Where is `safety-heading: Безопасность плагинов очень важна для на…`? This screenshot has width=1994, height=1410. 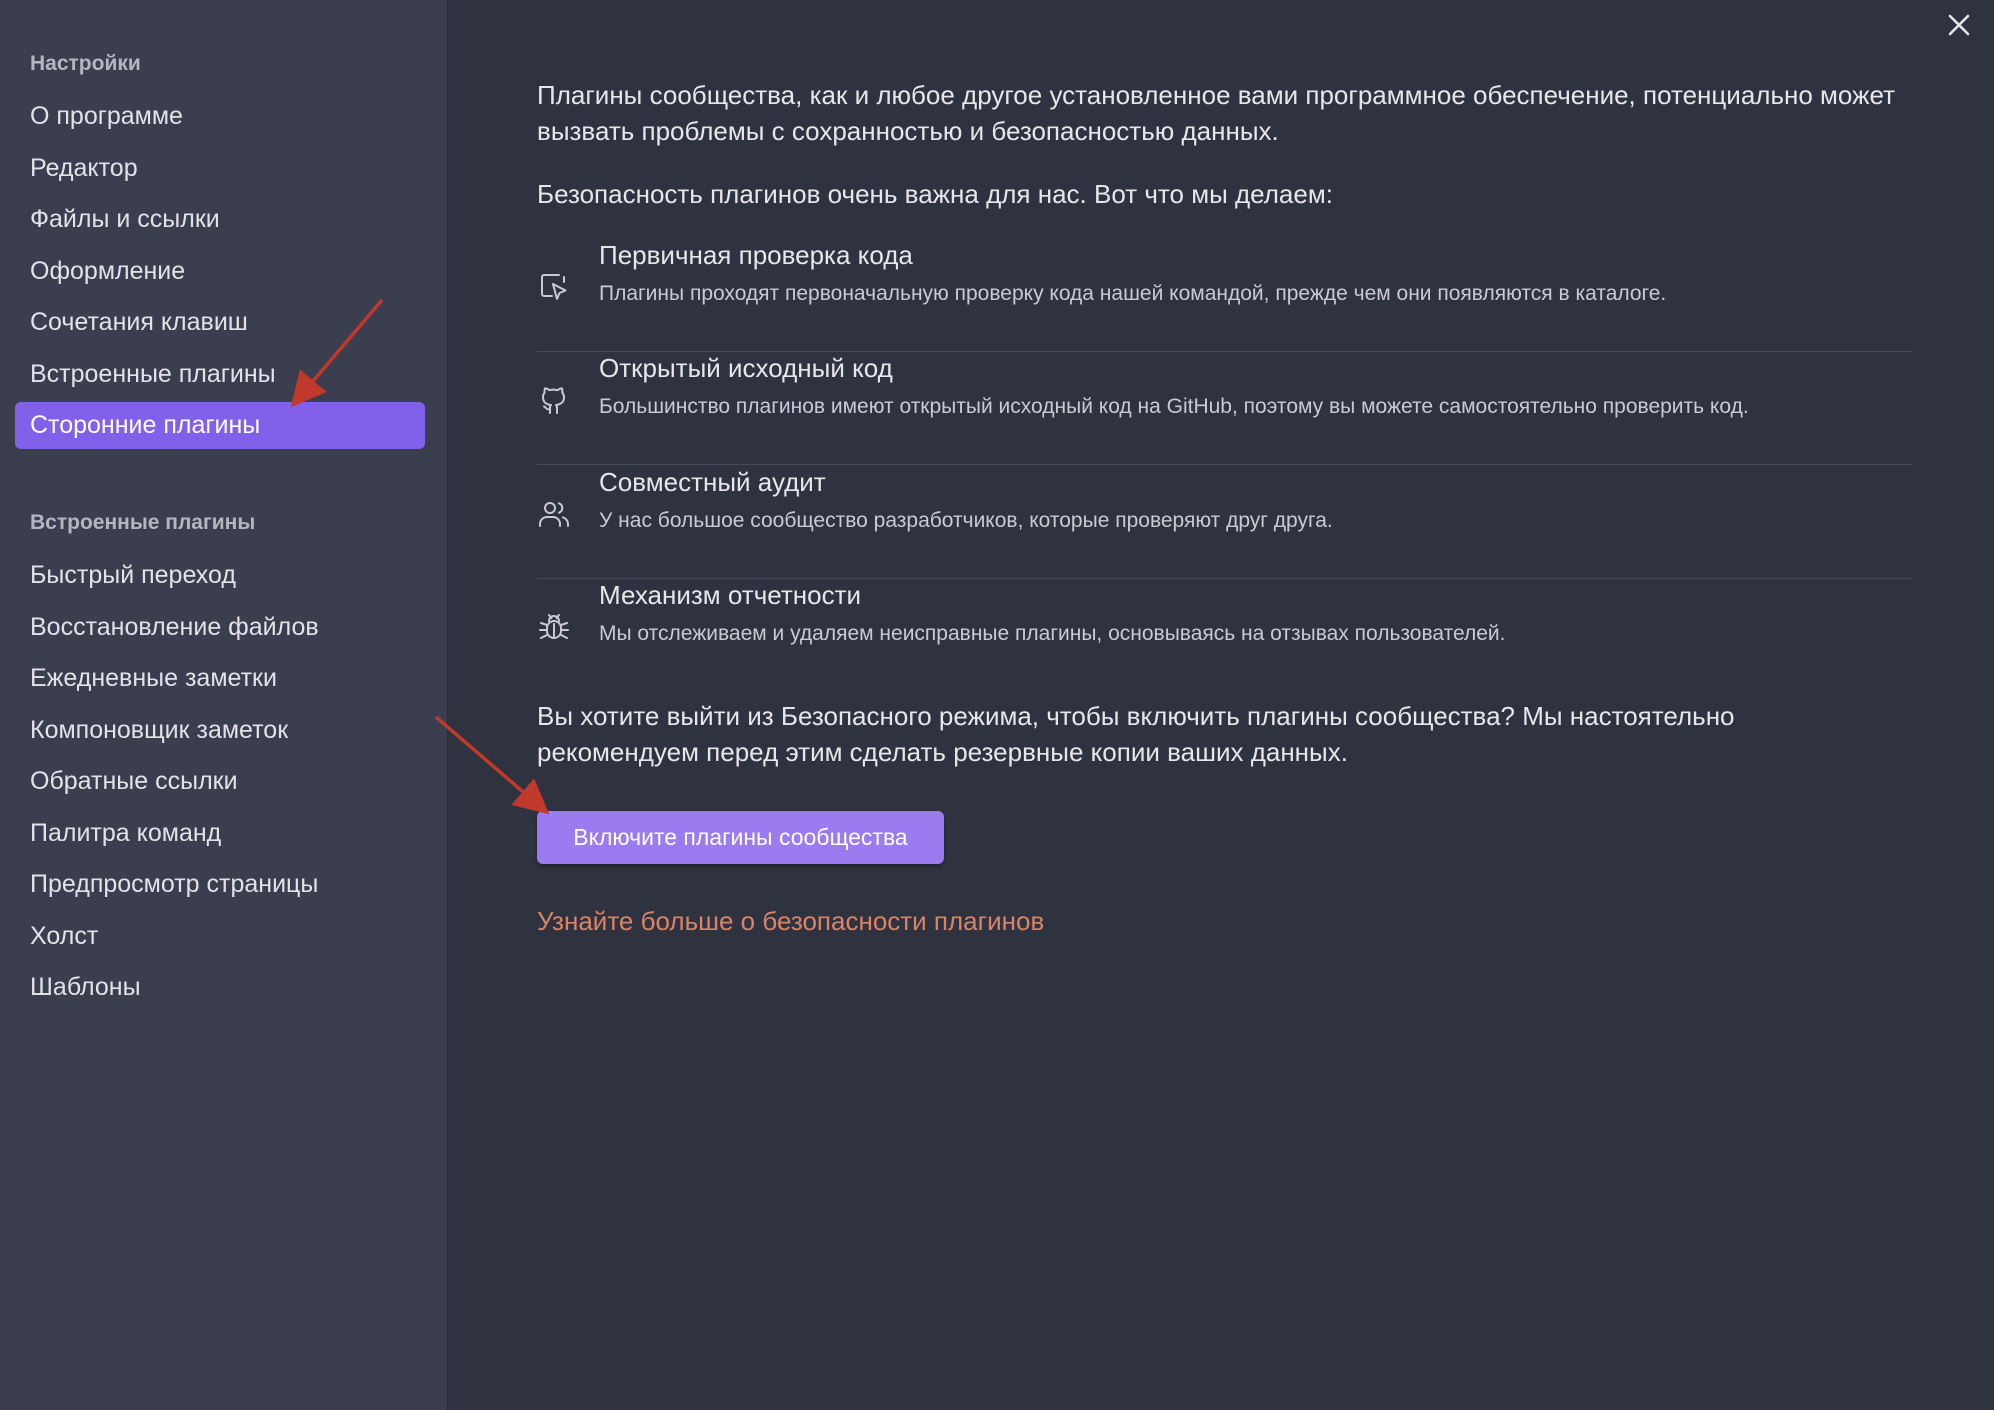 safety-heading: Безопасность плагинов очень важна для на… is located at coordinates (935, 194).